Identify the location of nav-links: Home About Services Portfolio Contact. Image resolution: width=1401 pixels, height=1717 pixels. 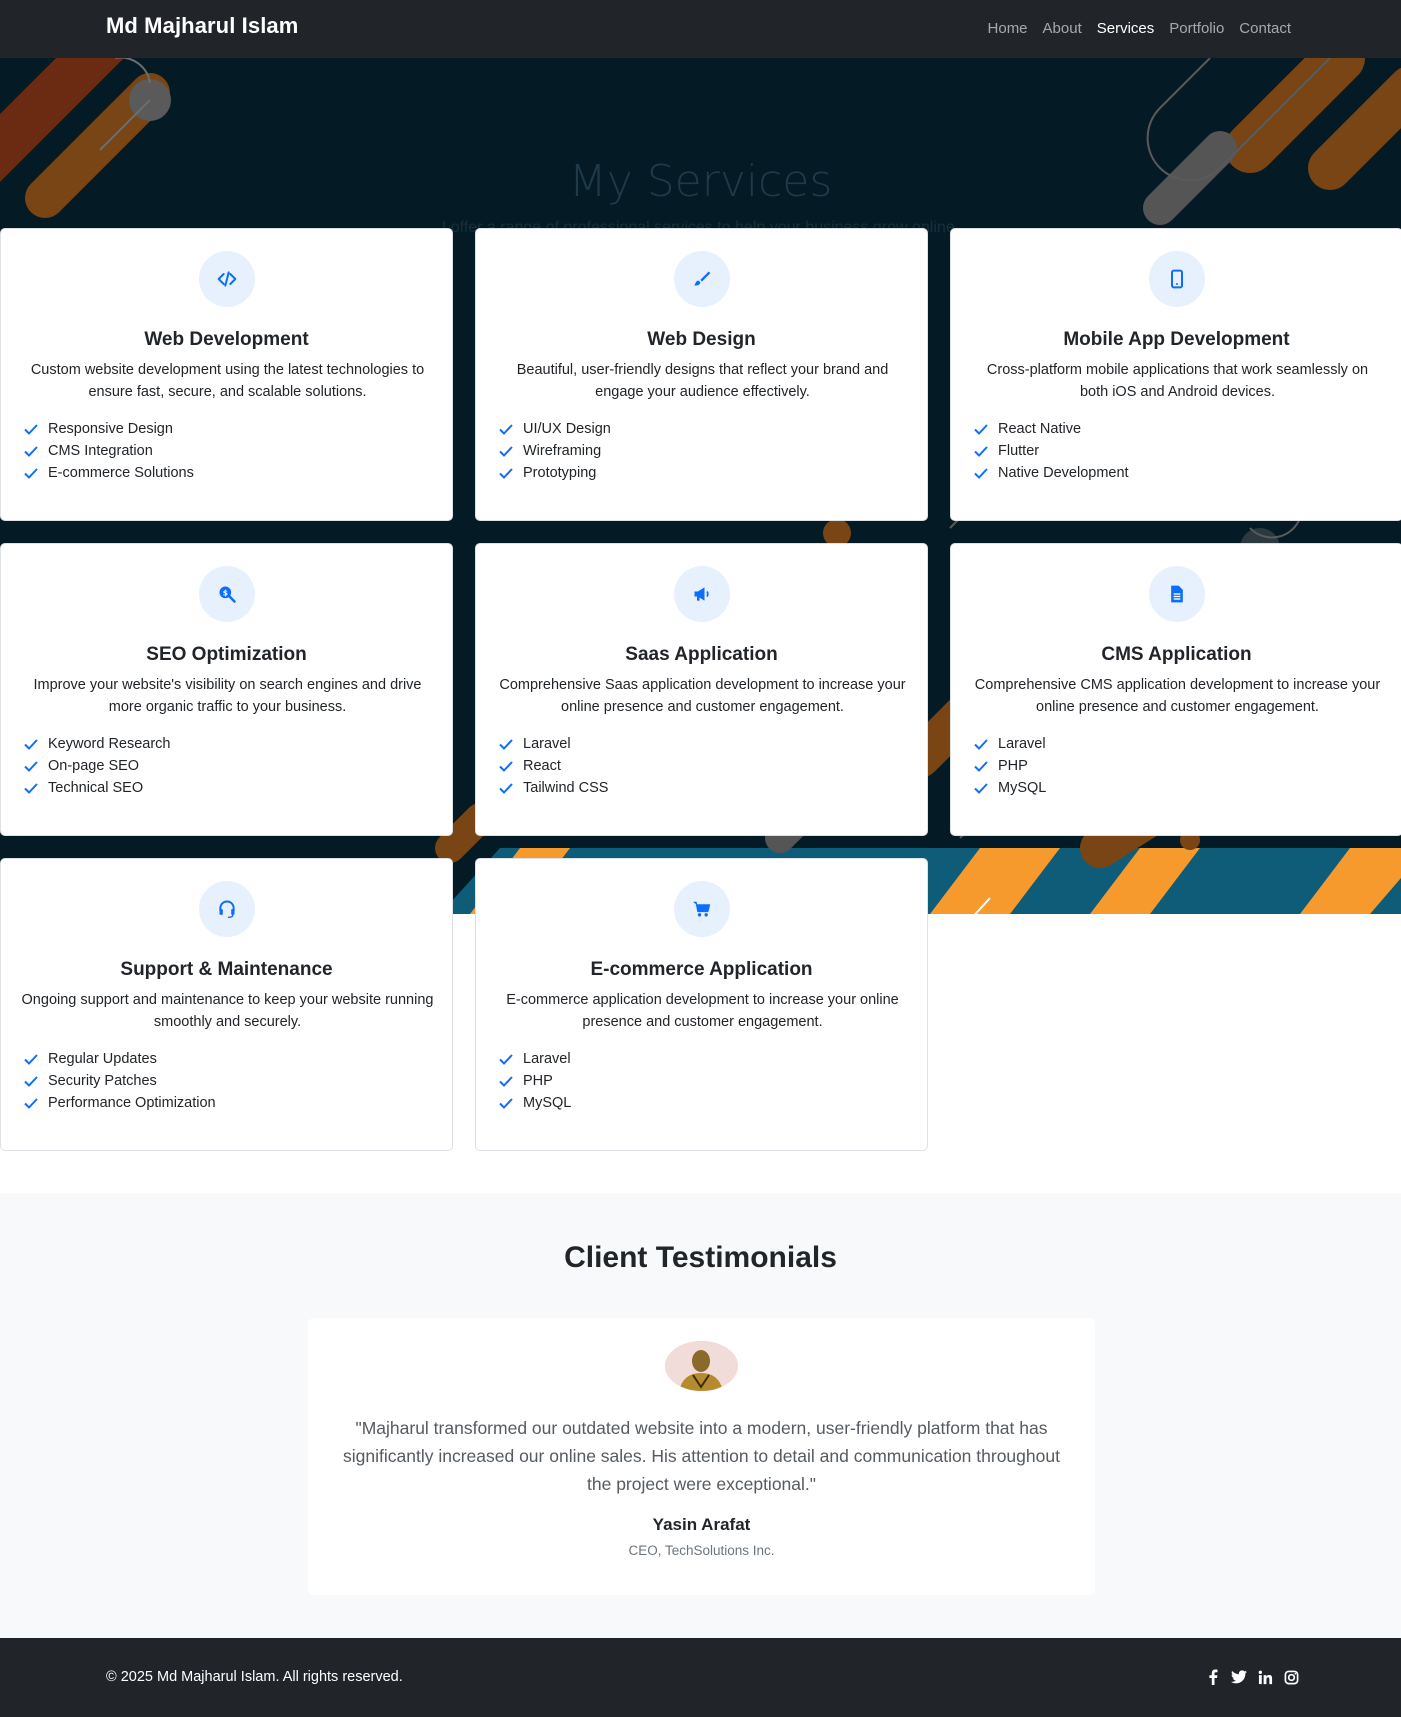
(1139, 28).